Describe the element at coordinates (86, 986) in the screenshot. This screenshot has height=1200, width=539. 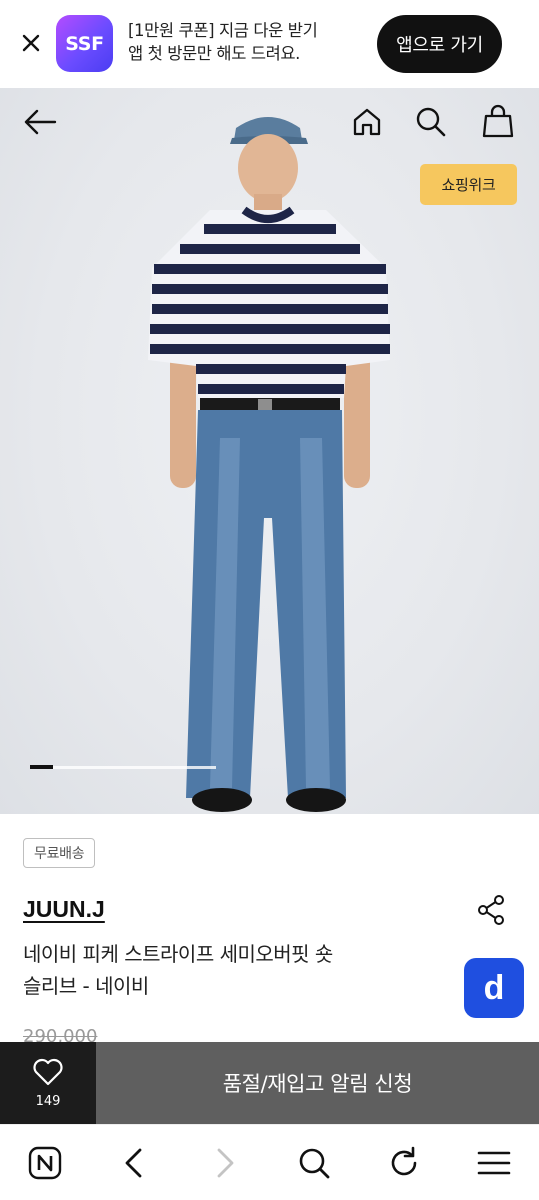
I see `product-name-line-2: 슬리브 - 네이비` at that location.